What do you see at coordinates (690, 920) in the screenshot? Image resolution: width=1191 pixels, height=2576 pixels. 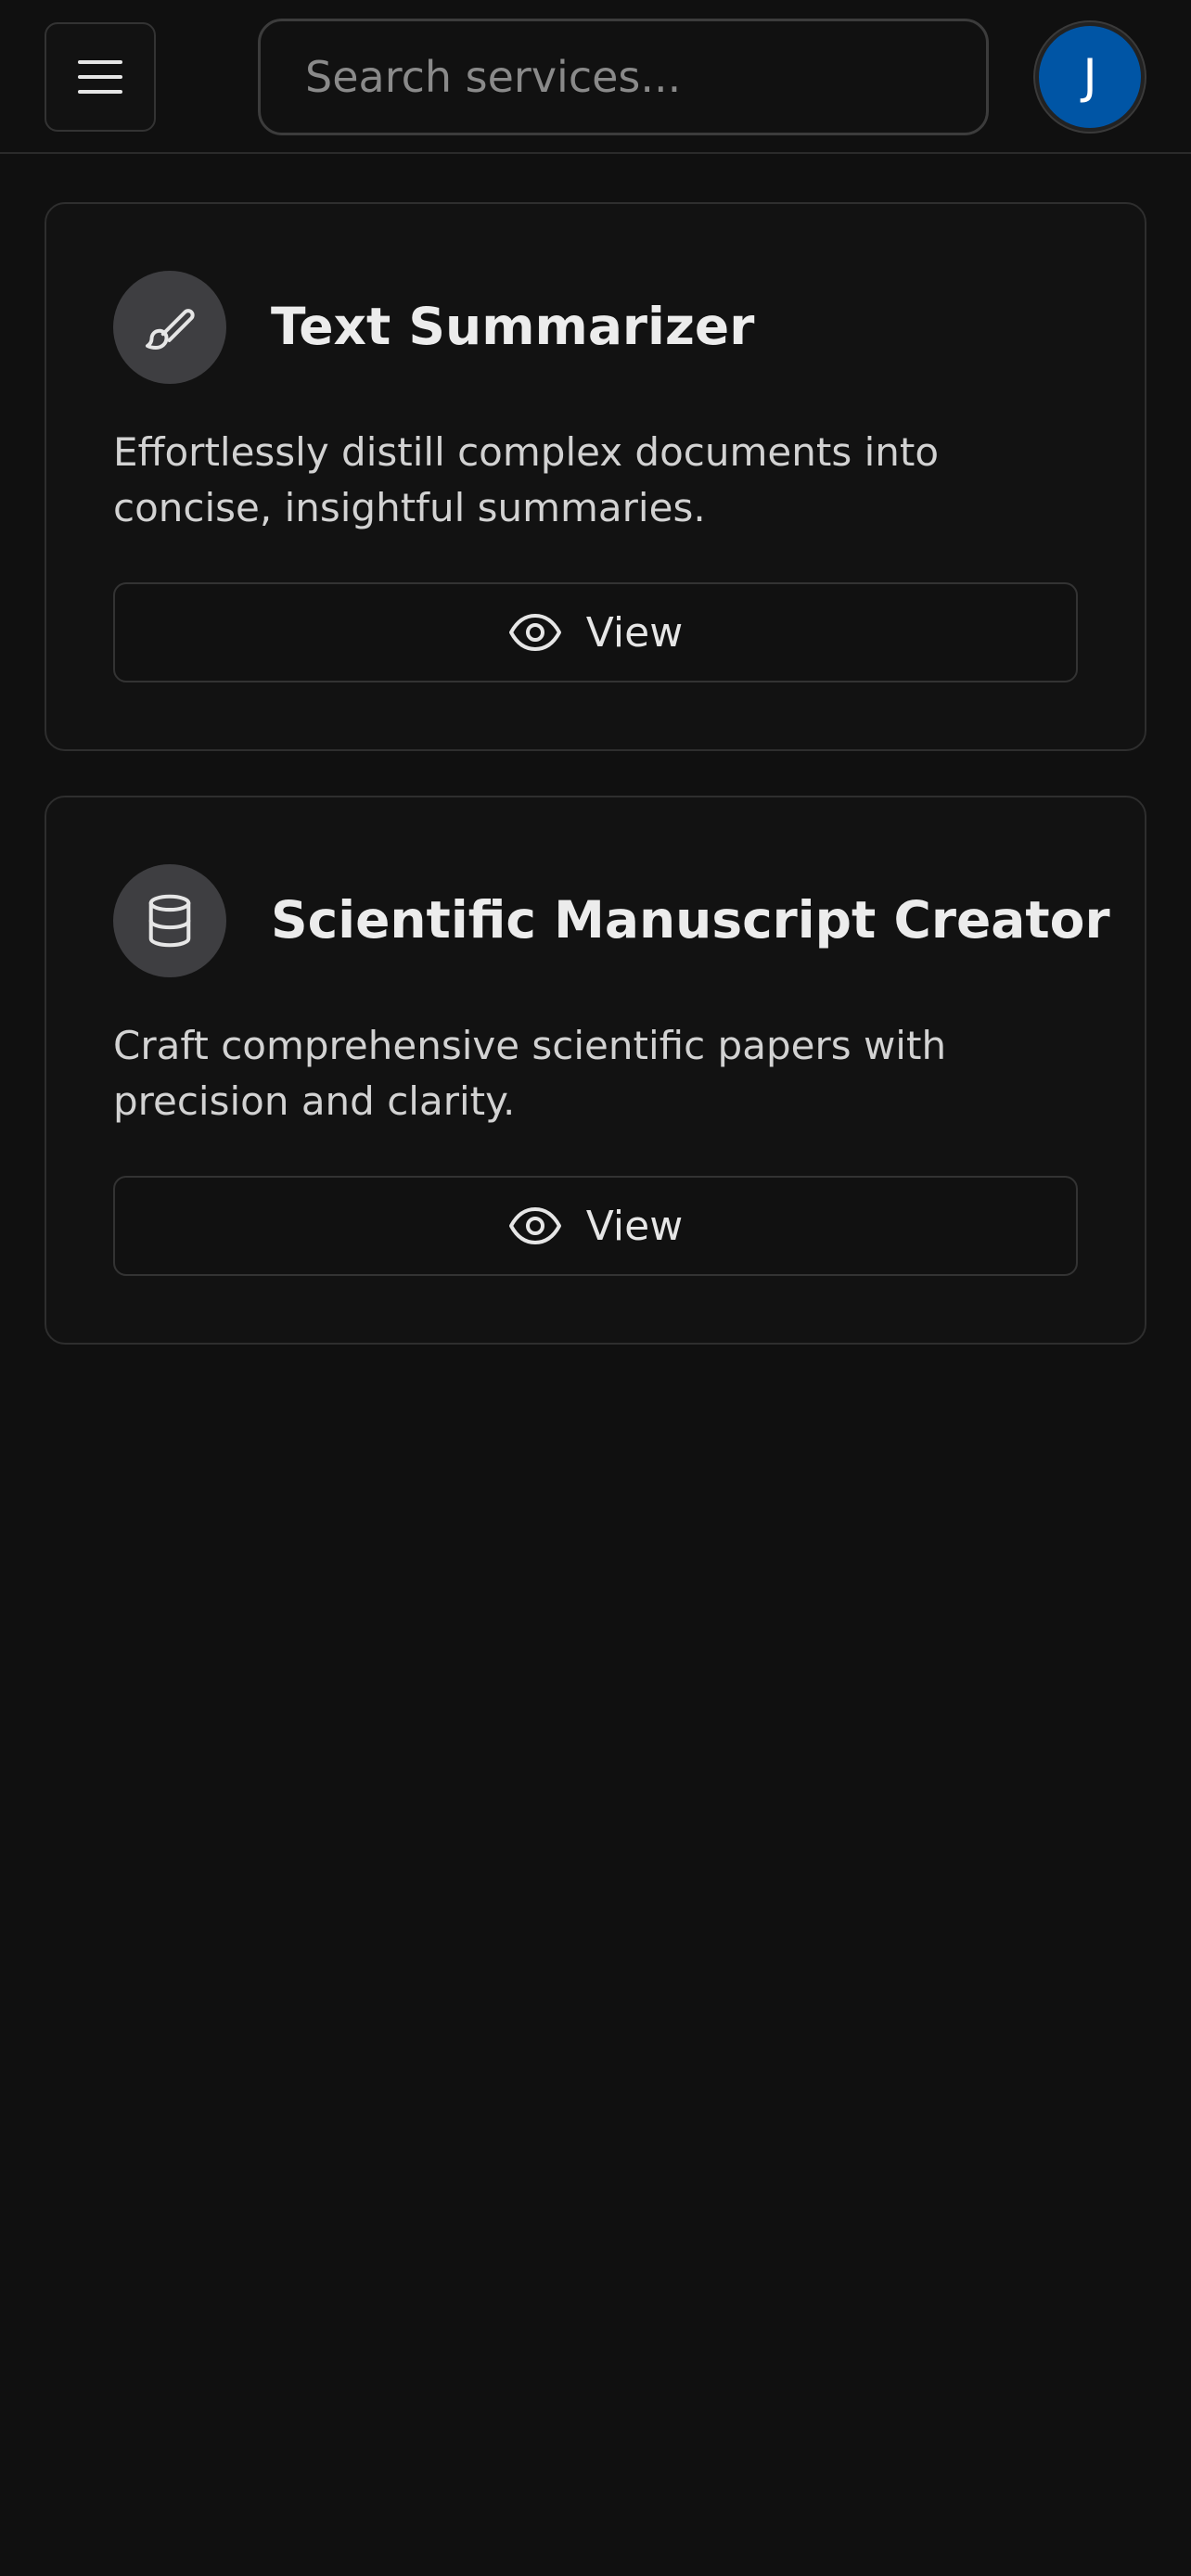 I see `service-title: Scientific Manuscript Creator` at bounding box center [690, 920].